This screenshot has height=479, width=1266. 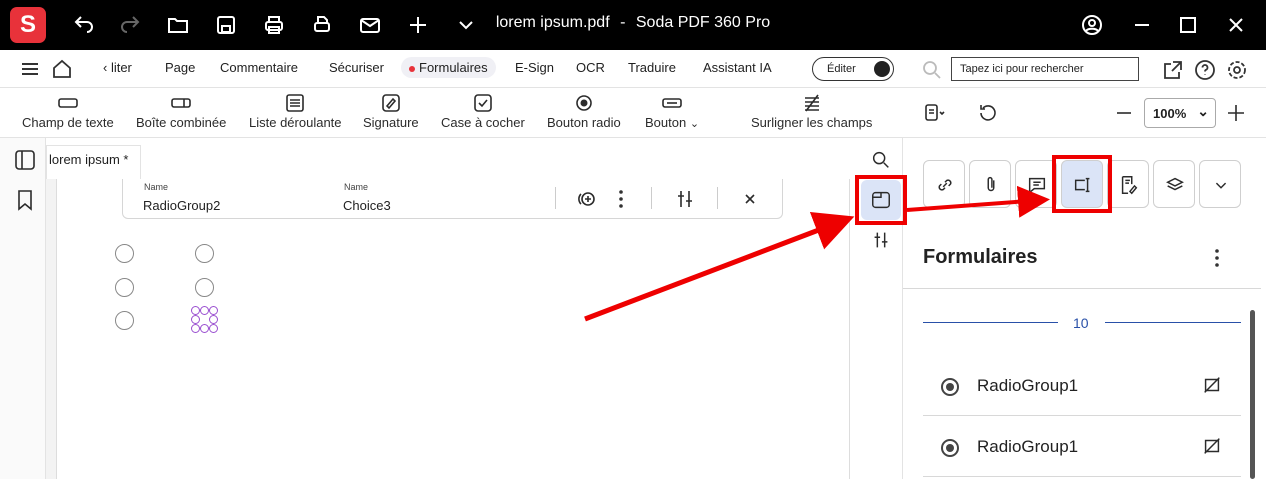 I want to click on help-icon, so click(x=1205, y=70).